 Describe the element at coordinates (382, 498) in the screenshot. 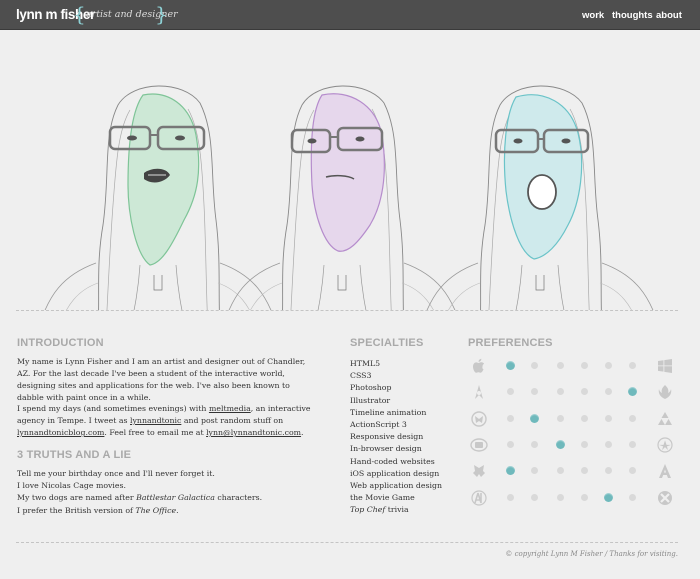

I see `specialty-item: the Movie Game` at that location.